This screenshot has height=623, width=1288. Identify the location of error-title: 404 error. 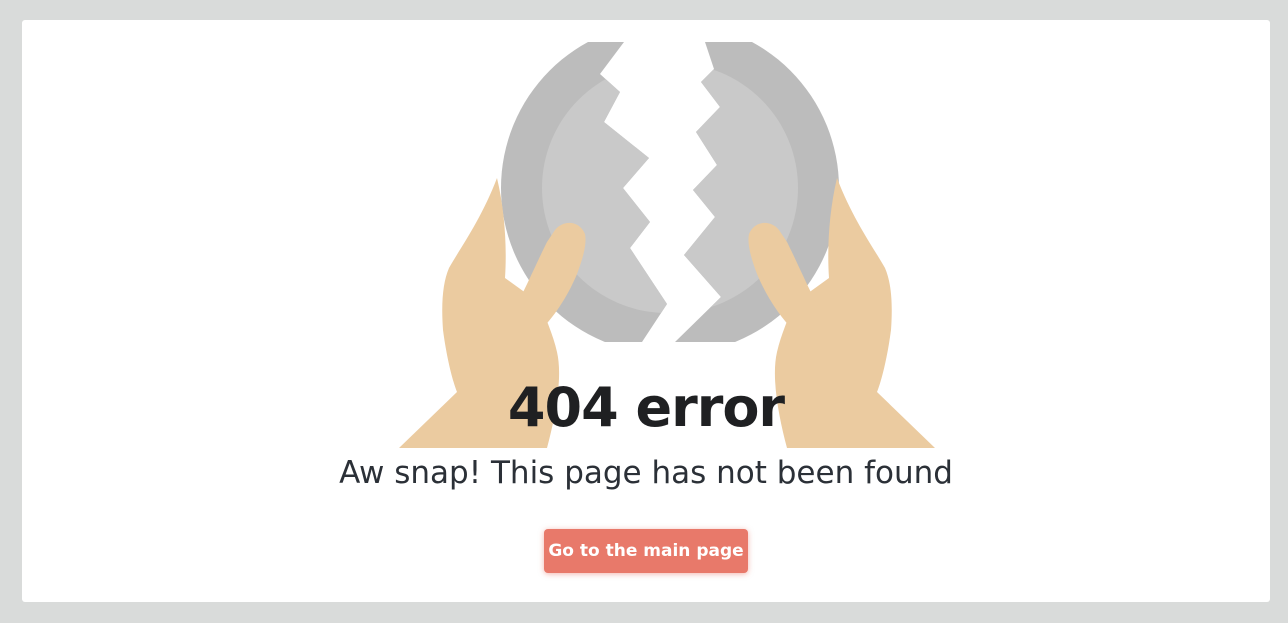
(646, 407).